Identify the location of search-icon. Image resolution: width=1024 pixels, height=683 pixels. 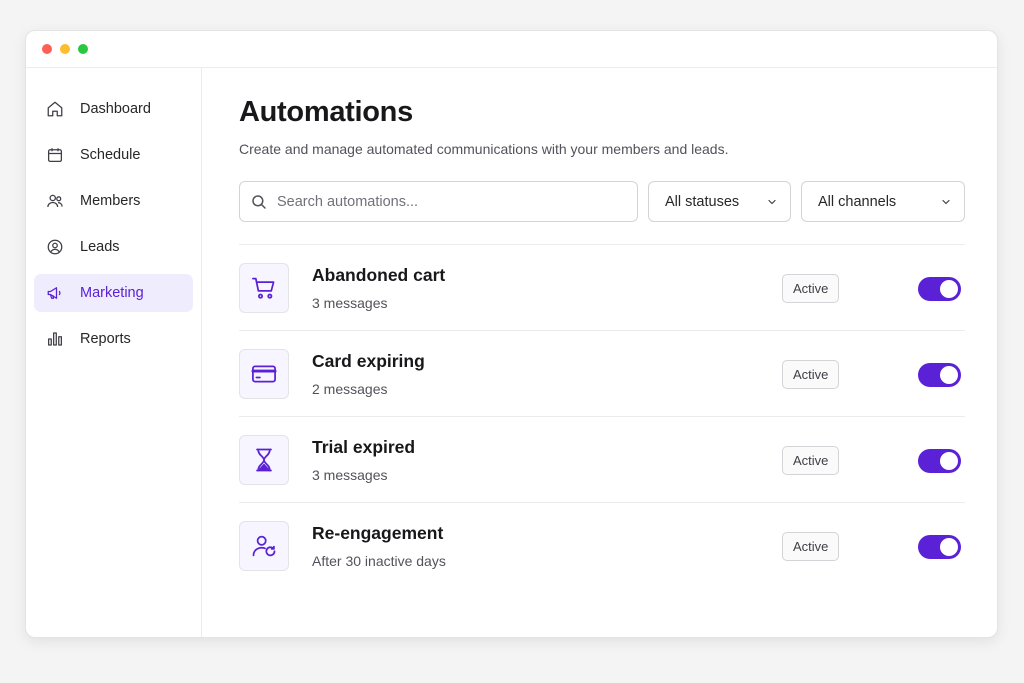
(259, 201).